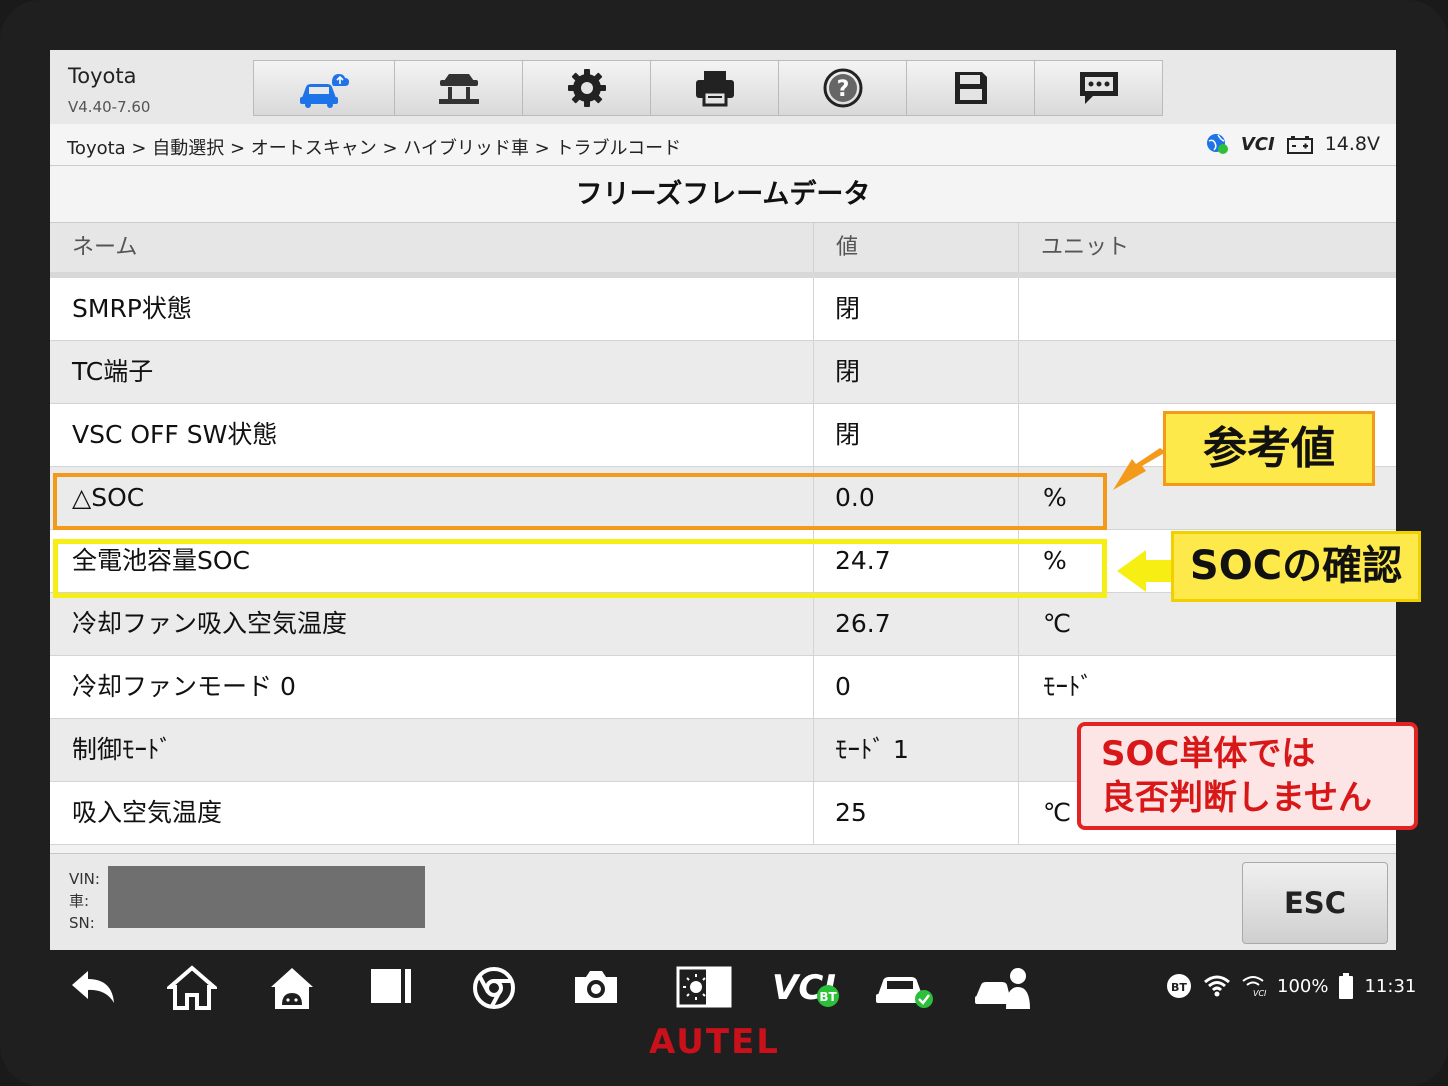 The width and height of the screenshot is (1448, 1086). What do you see at coordinates (1296, 566) in the screenshot?
I see `soc-check-callout: SOCの確認` at bounding box center [1296, 566].